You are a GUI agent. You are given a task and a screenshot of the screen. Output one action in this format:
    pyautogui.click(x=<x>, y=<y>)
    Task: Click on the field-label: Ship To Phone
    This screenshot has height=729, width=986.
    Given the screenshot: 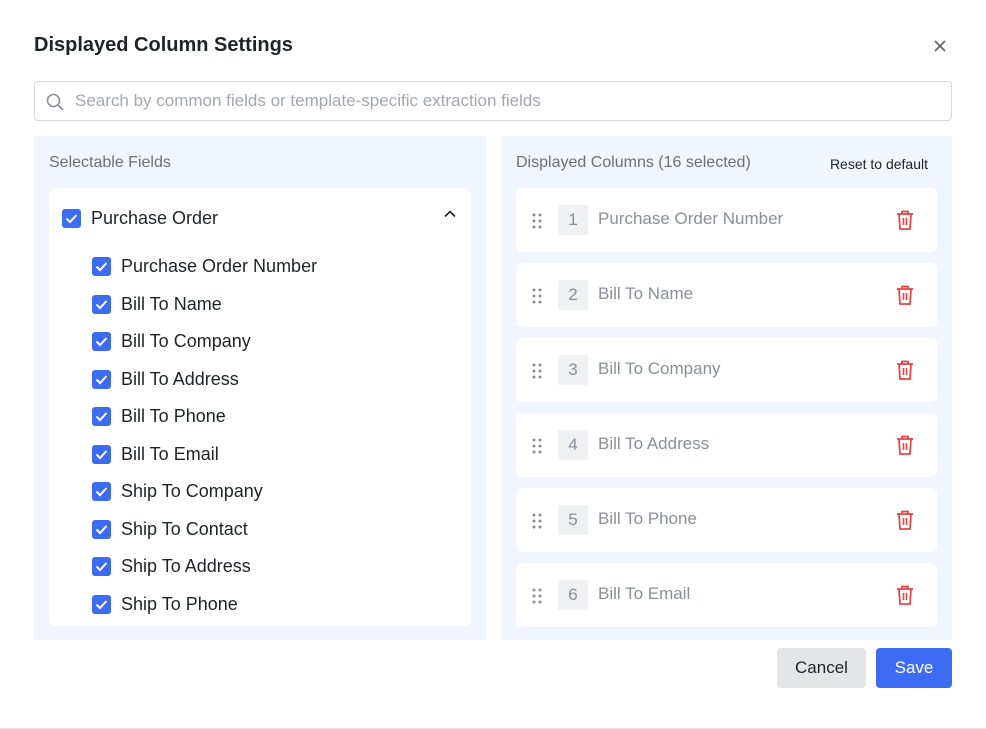 What is the action you would take?
    pyautogui.click(x=179, y=603)
    